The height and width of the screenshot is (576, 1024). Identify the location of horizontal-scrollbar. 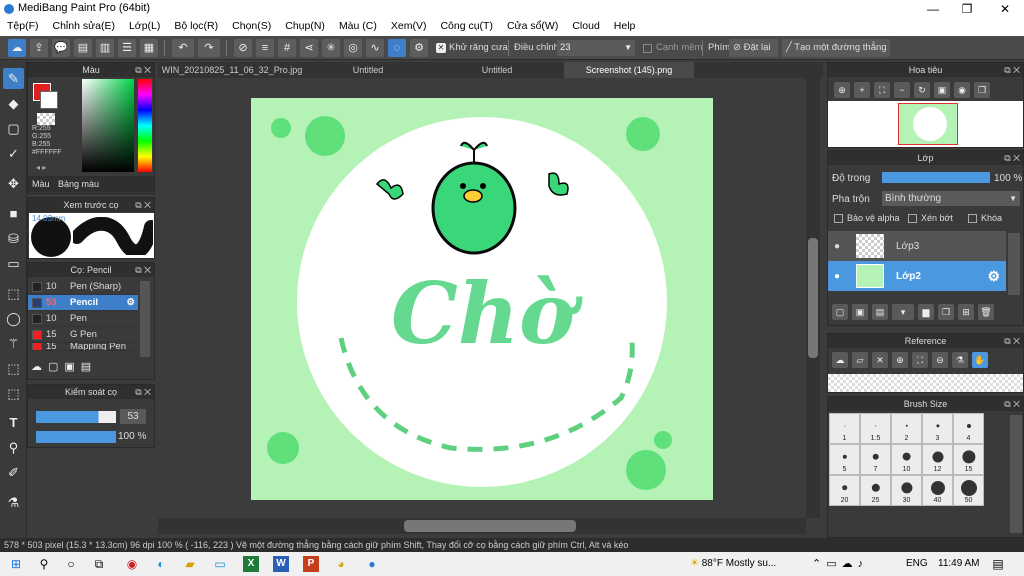
(482, 526).